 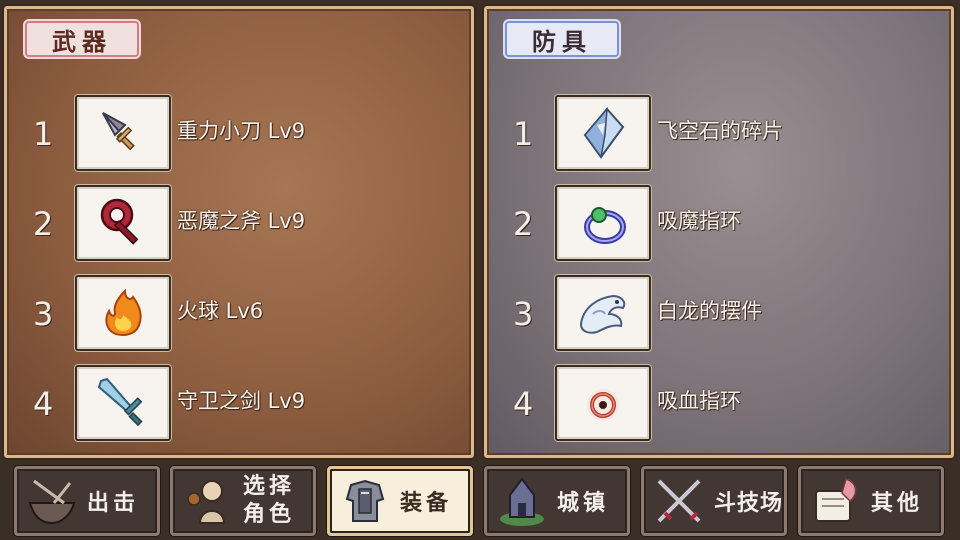 I want to click on ship-icon, so click(x=52, y=501).